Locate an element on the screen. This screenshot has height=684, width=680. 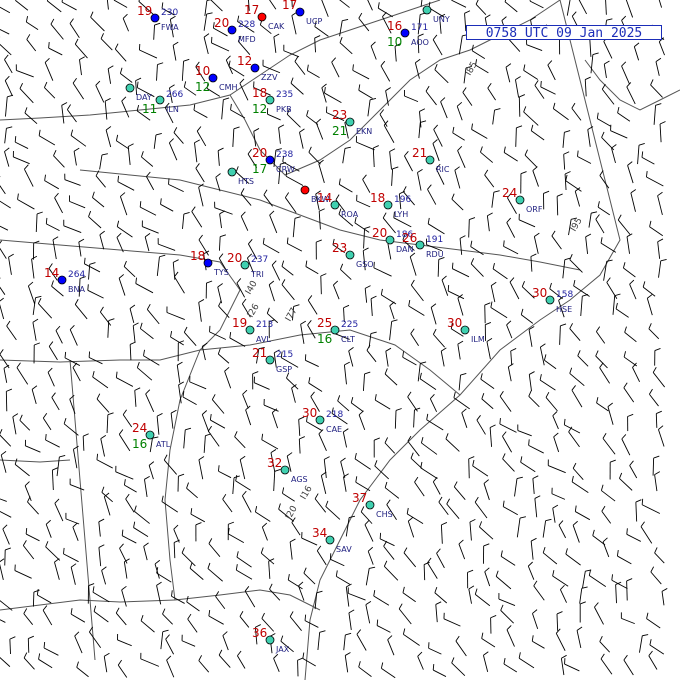
dewpoint-label: 21 is located at coordinates (339, 131).